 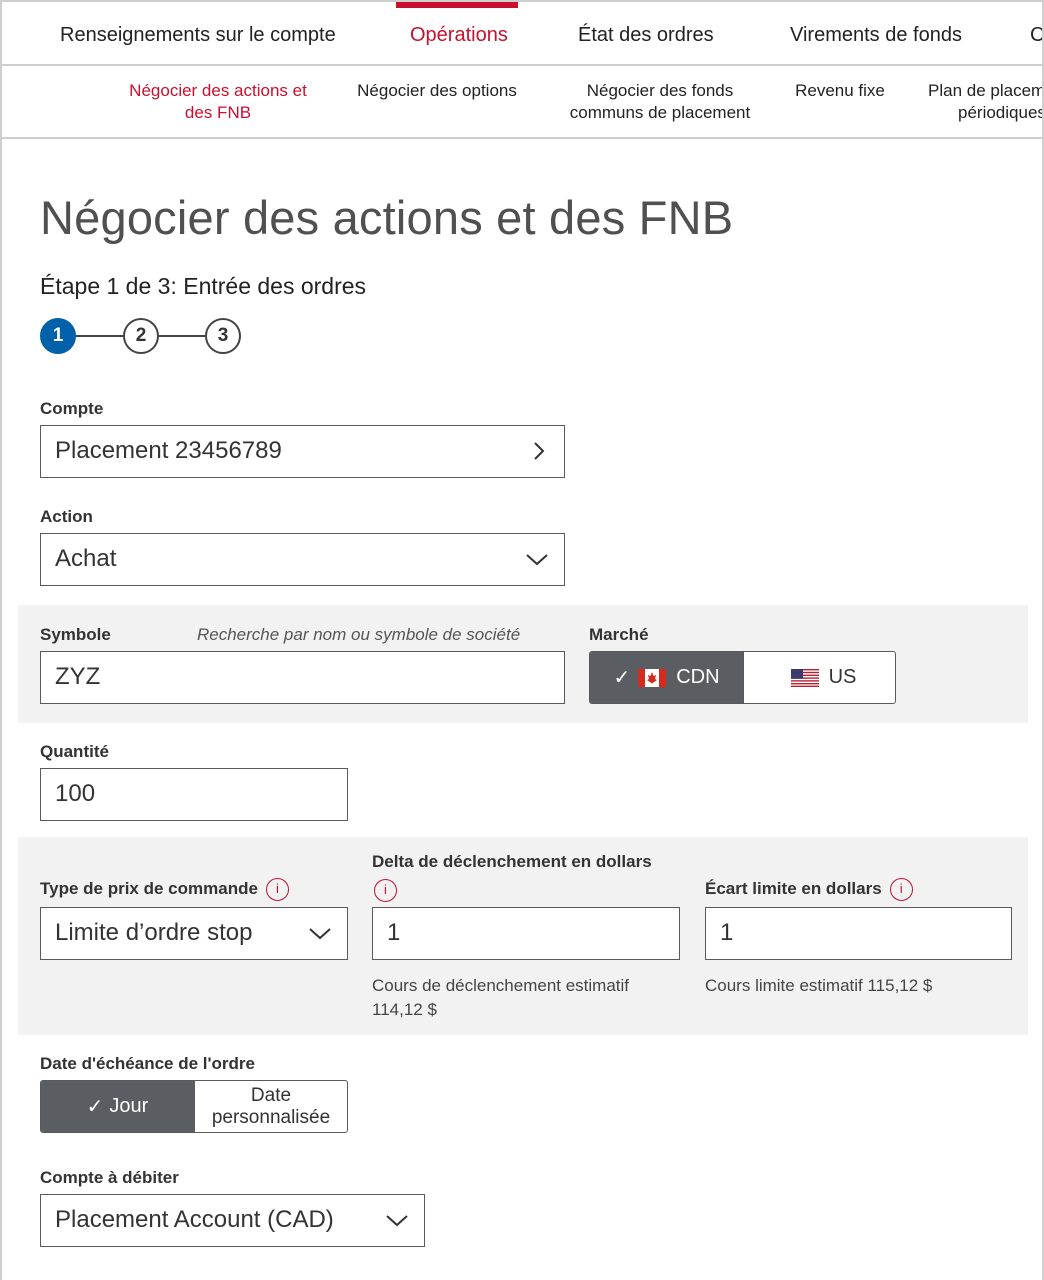 I want to click on page-title: Négocier des actions et des FNB, so click(x=387, y=217).